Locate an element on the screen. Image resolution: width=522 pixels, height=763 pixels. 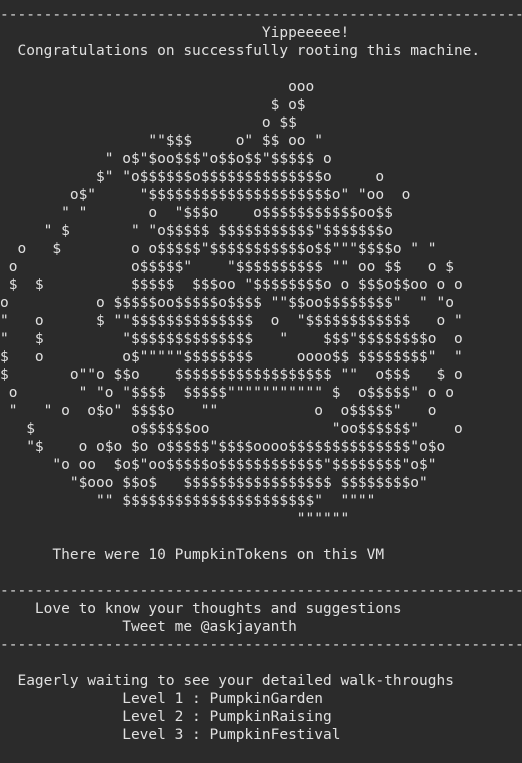
pumpkin-ascii-art-line: ""$$$ o" $$ oo " is located at coordinates (162, 141).